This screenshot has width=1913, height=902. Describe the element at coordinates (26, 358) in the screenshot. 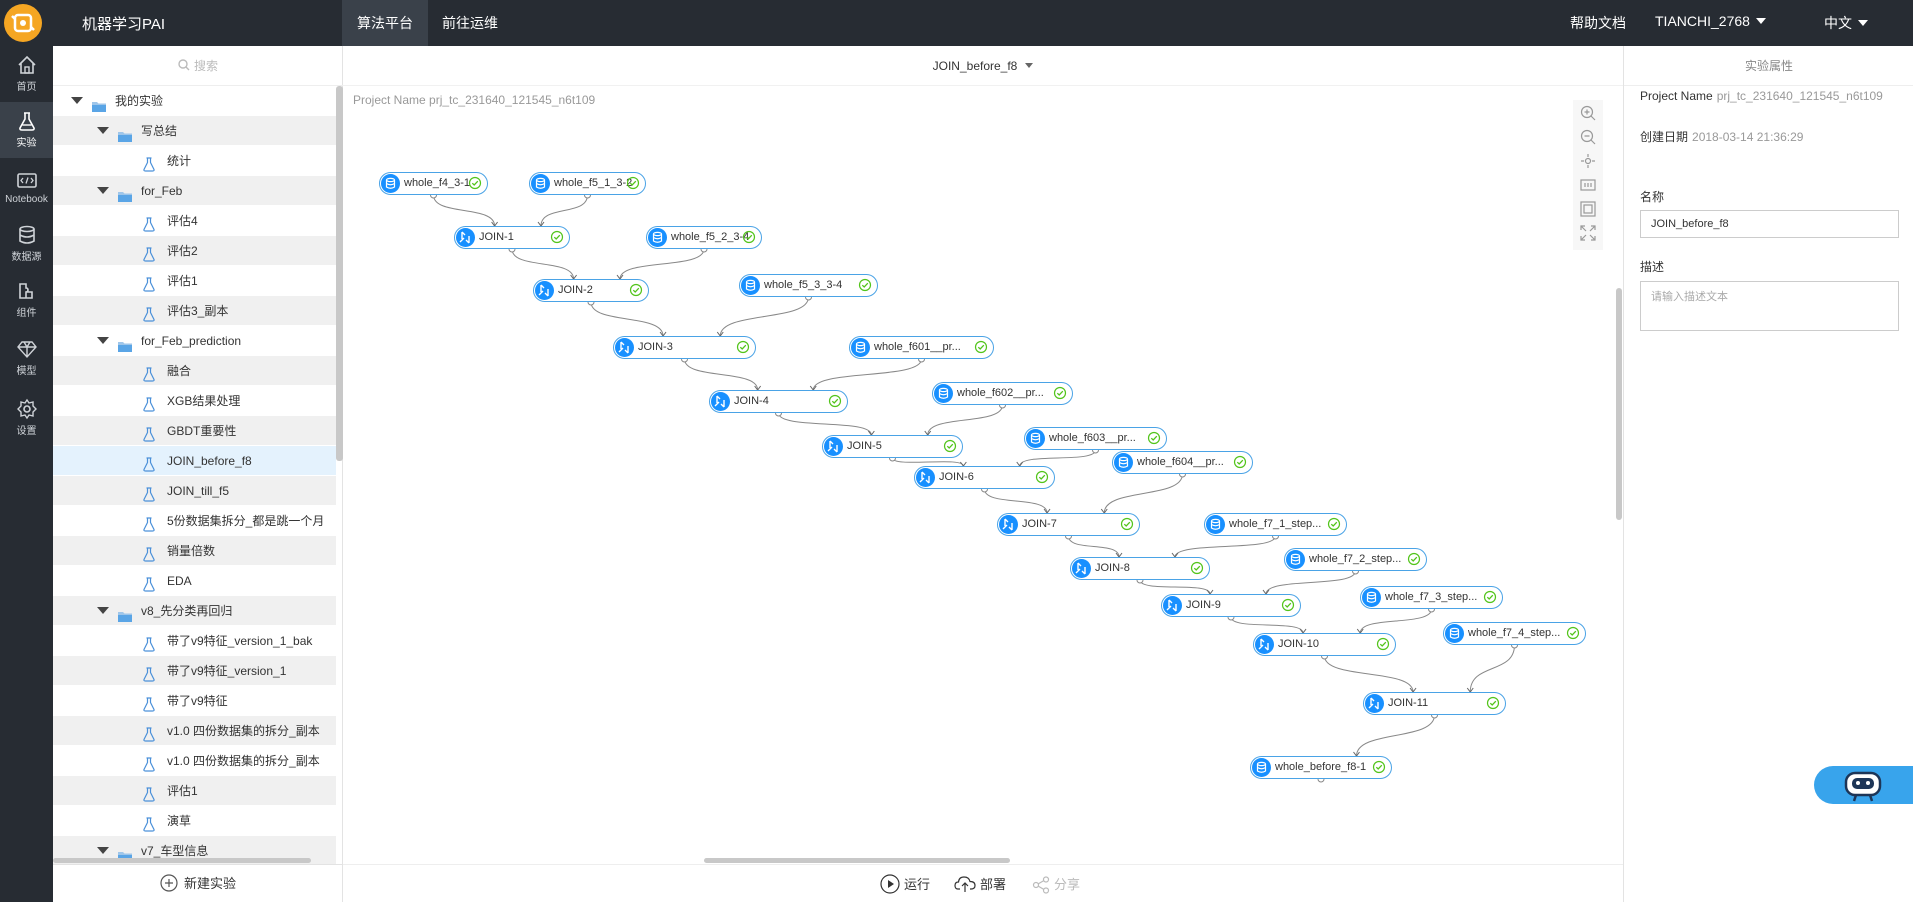

I see `rail-item-models: 模型` at that location.